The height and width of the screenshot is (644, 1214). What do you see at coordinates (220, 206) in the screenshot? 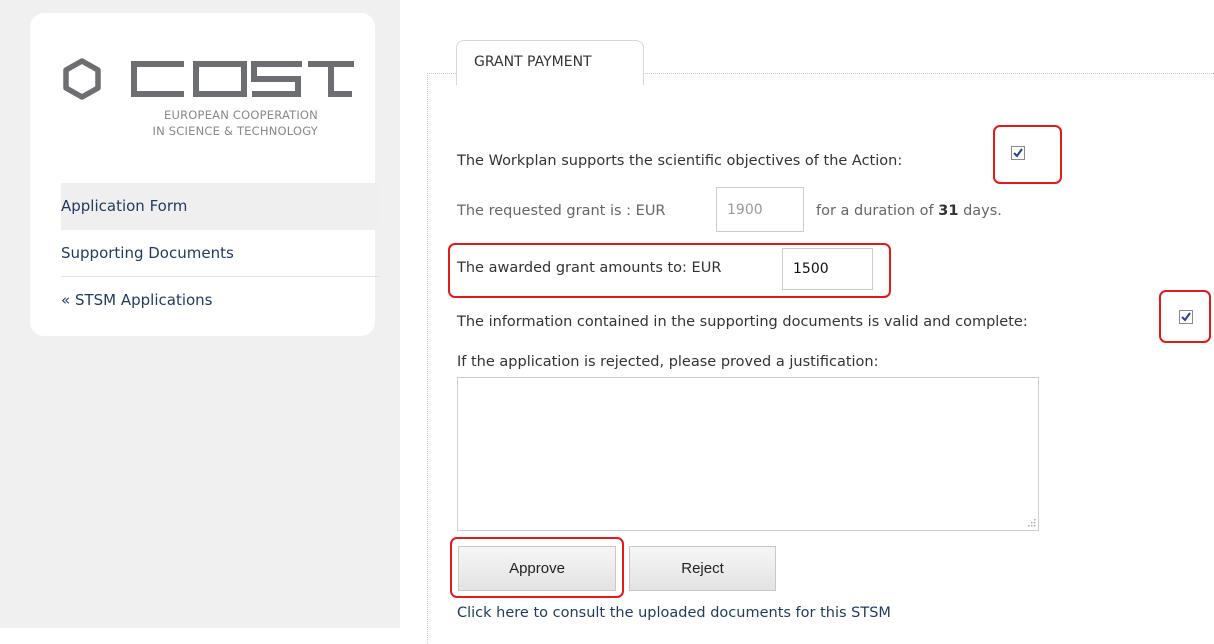
I see `sidebar-item-application-form: Application Form` at bounding box center [220, 206].